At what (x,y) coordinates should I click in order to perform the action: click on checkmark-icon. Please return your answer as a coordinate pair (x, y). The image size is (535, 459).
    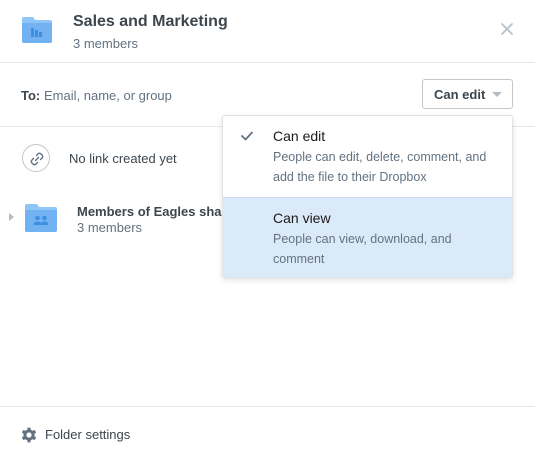
    Looking at the image, I should click on (247, 136).